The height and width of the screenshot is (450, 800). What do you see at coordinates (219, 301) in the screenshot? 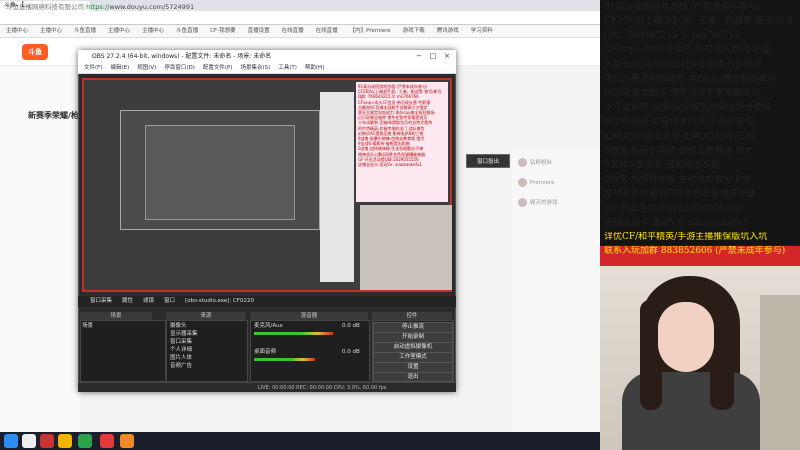
I see `source-toolbar-item: [obs-studio.exe]: CF0220` at bounding box center [219, 301].